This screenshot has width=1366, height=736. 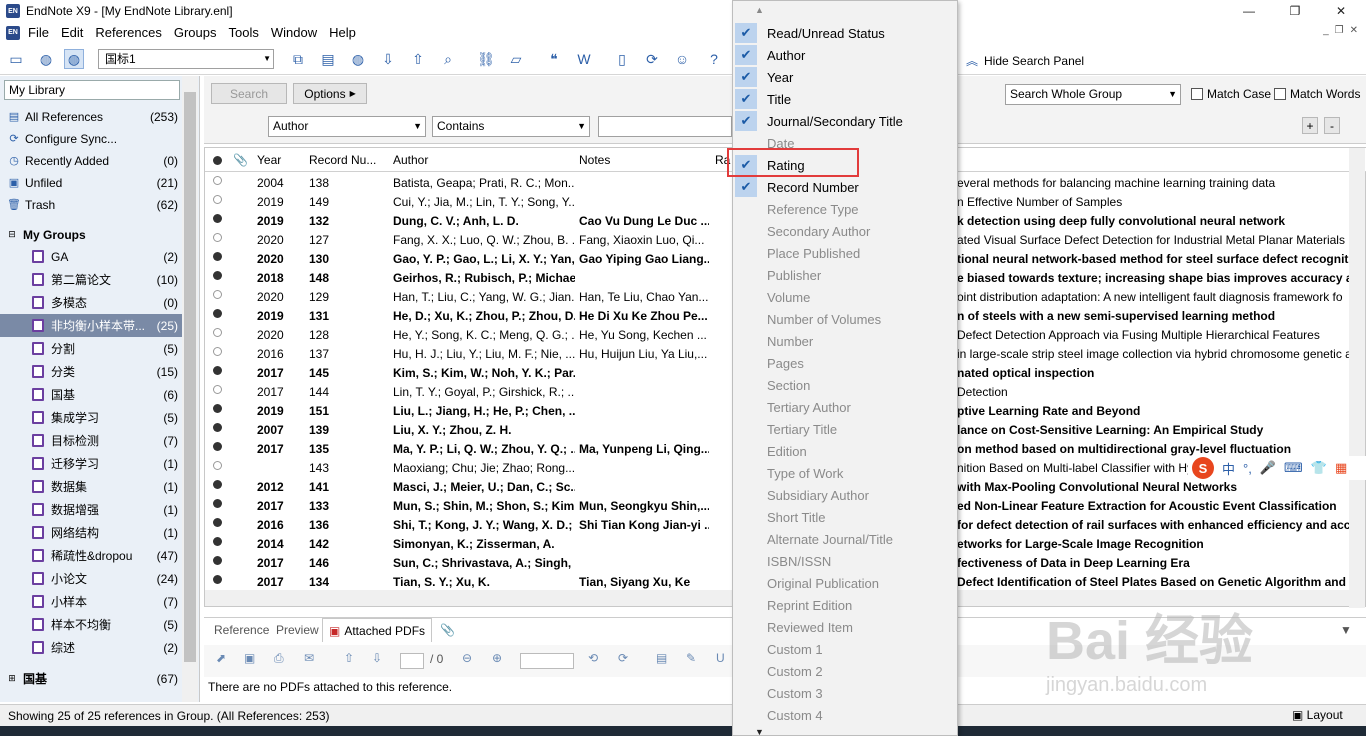 I want to click on expand-icon: ⊞, so click(x=12, y=679).